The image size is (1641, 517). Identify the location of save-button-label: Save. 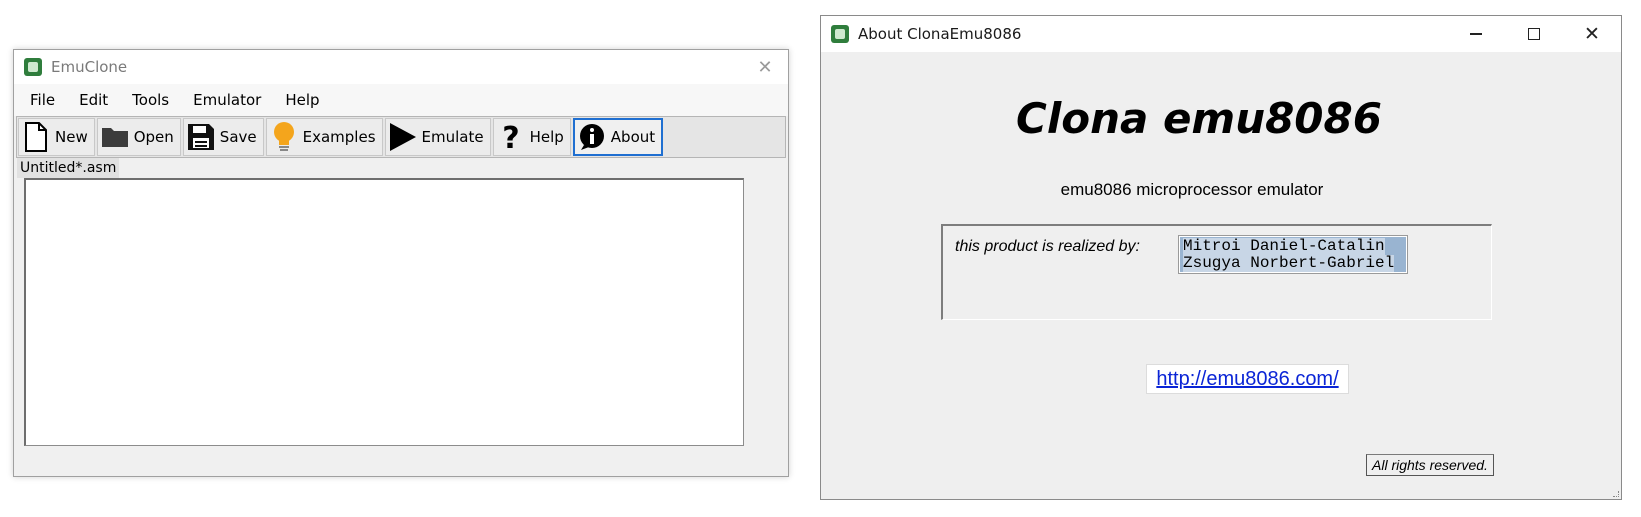
(238, 137).